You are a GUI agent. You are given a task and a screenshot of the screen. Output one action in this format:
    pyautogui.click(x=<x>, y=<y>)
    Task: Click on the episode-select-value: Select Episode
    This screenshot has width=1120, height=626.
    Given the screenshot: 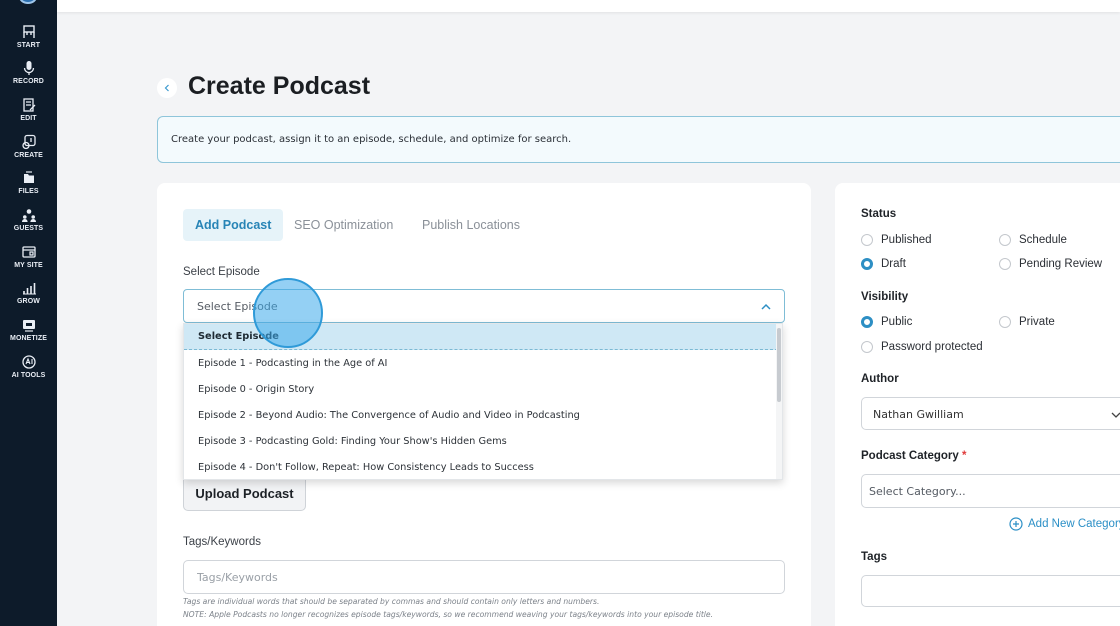 What is the action you would take?
    pyautogui.click(x=237, y=306)
    